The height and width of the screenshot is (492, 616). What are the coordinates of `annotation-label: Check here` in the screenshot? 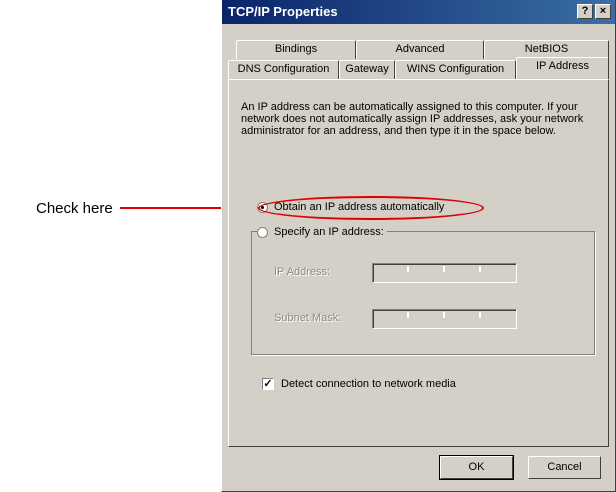 It's located at (74, 208).